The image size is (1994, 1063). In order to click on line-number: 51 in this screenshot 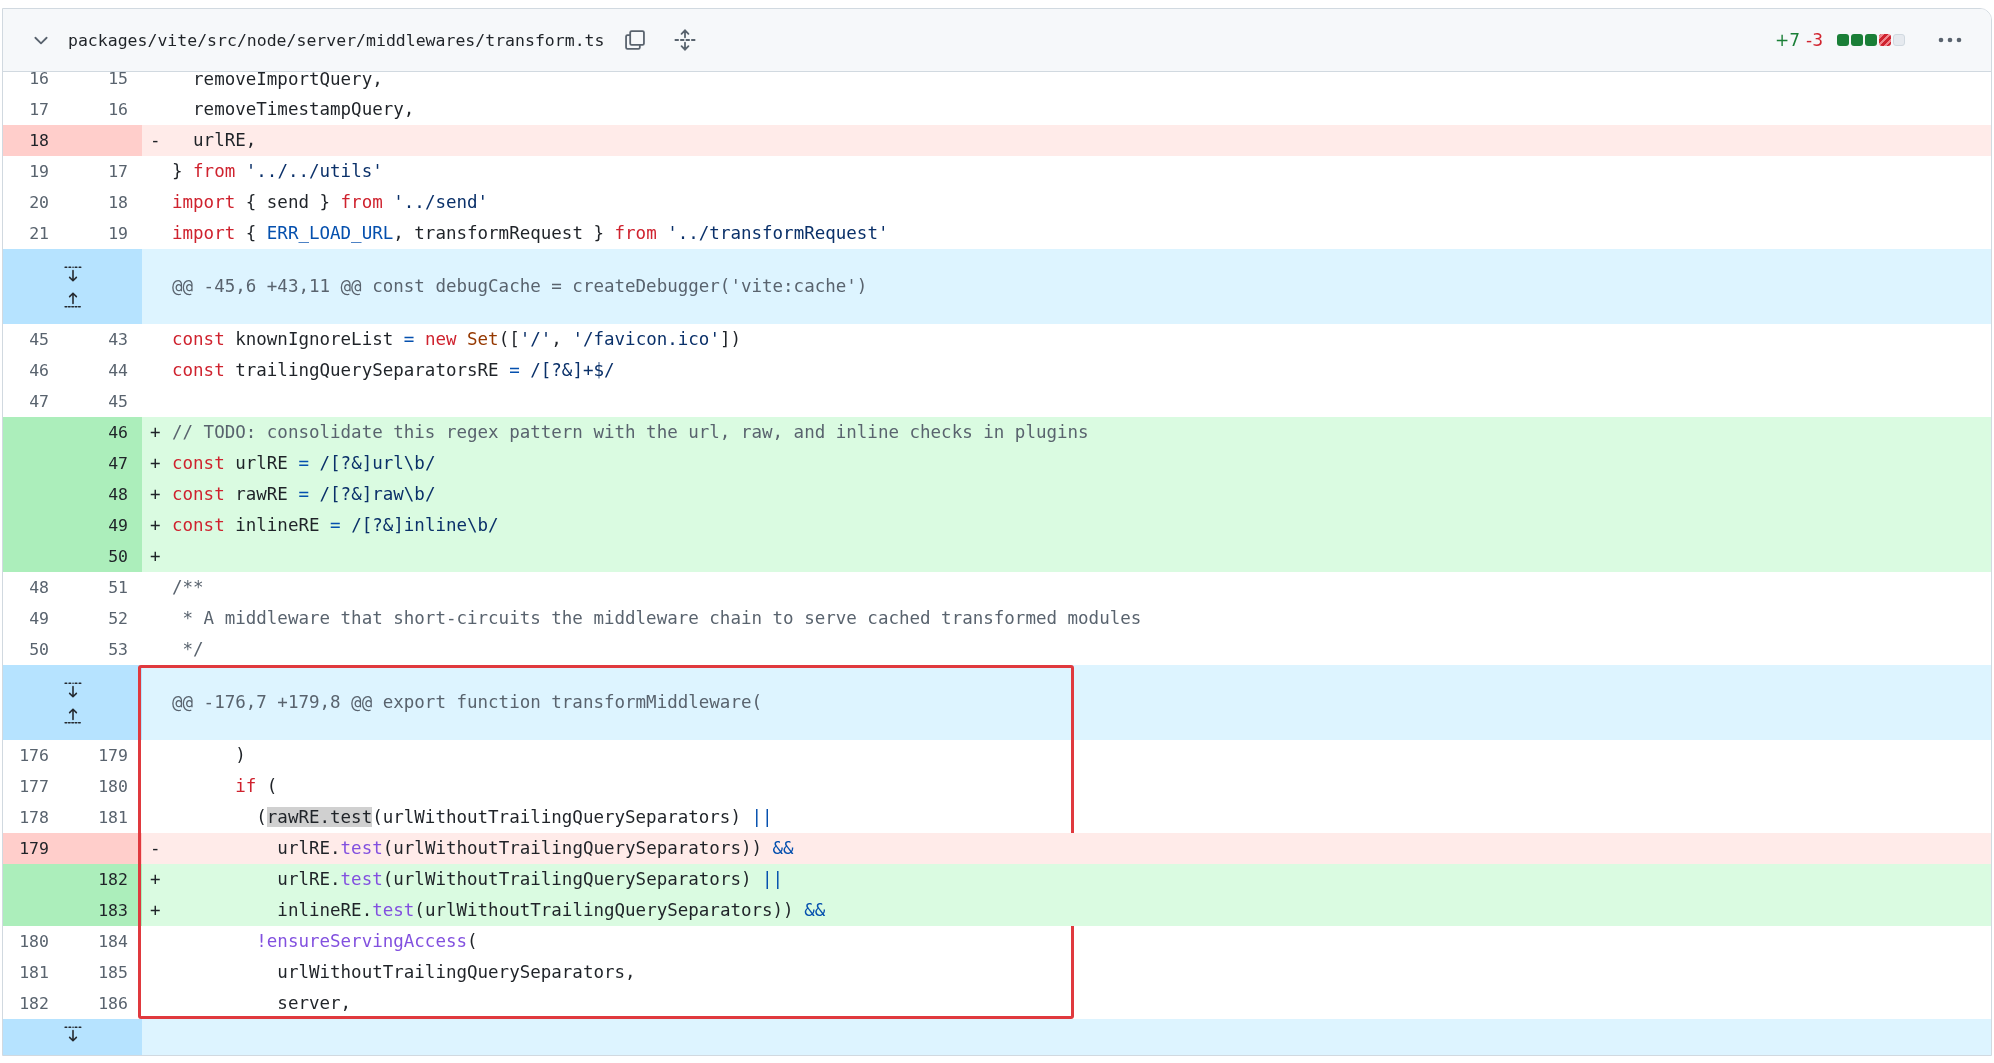, I will do `click(107, 587)`.